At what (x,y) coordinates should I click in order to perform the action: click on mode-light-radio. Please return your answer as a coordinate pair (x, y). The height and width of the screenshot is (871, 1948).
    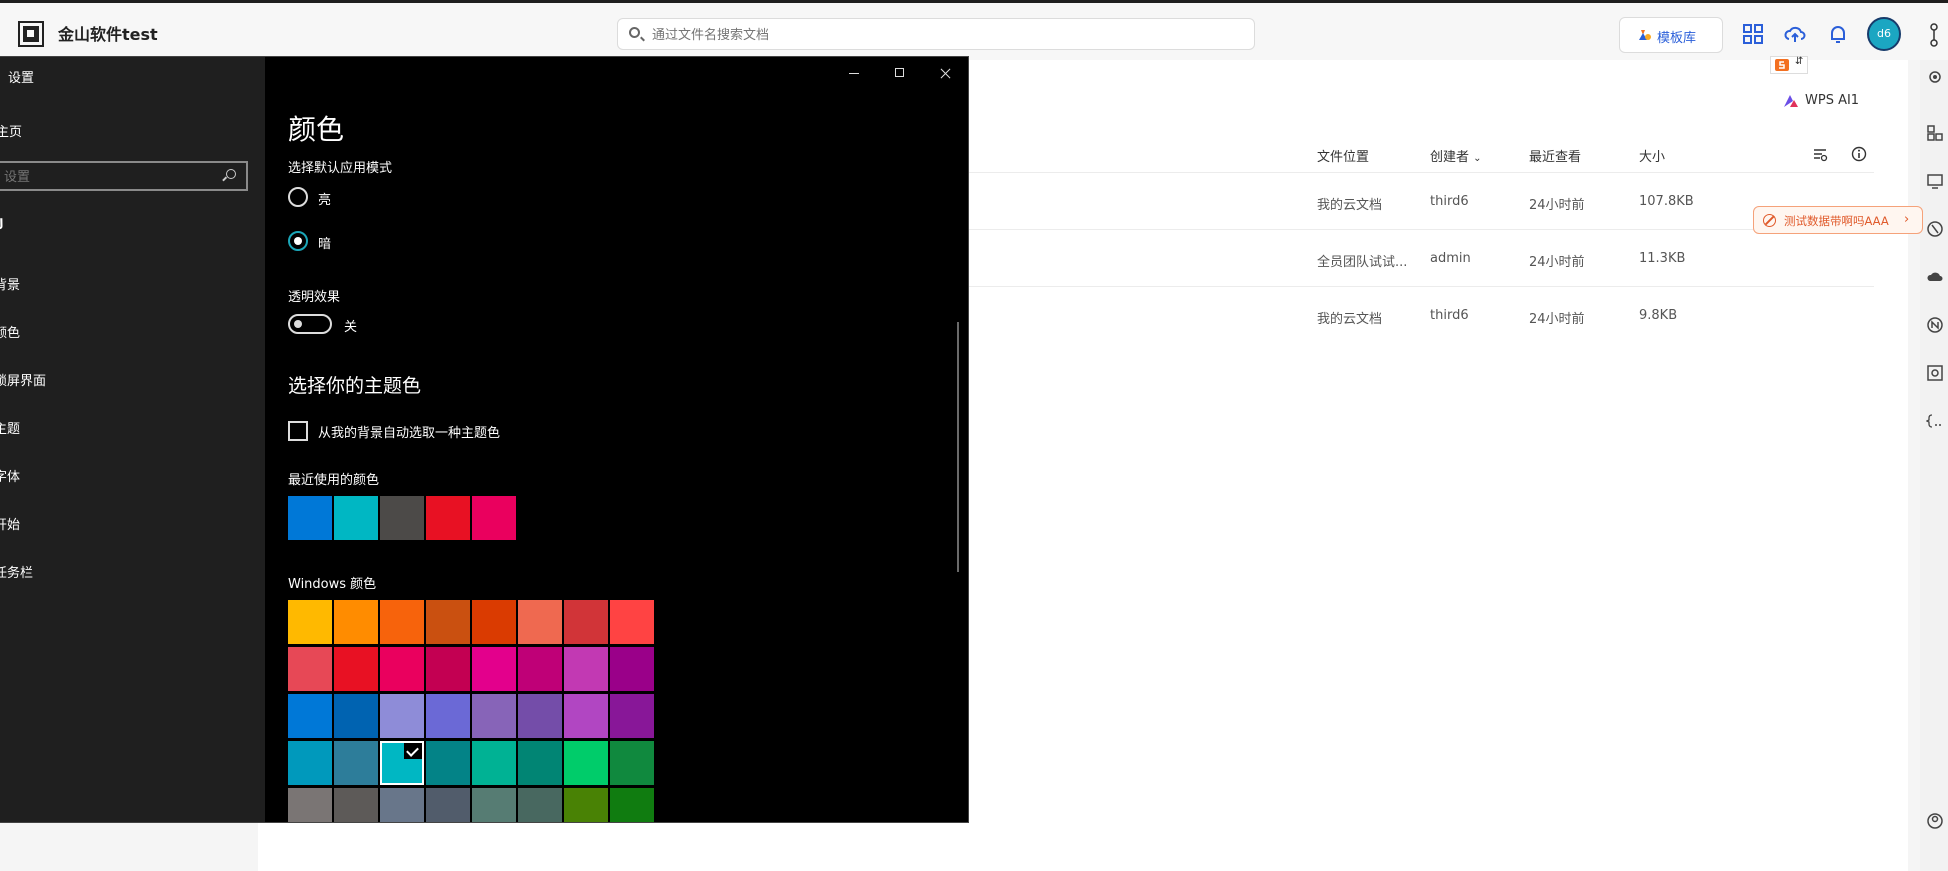
    Looking at the image, I should click on (298, 197).